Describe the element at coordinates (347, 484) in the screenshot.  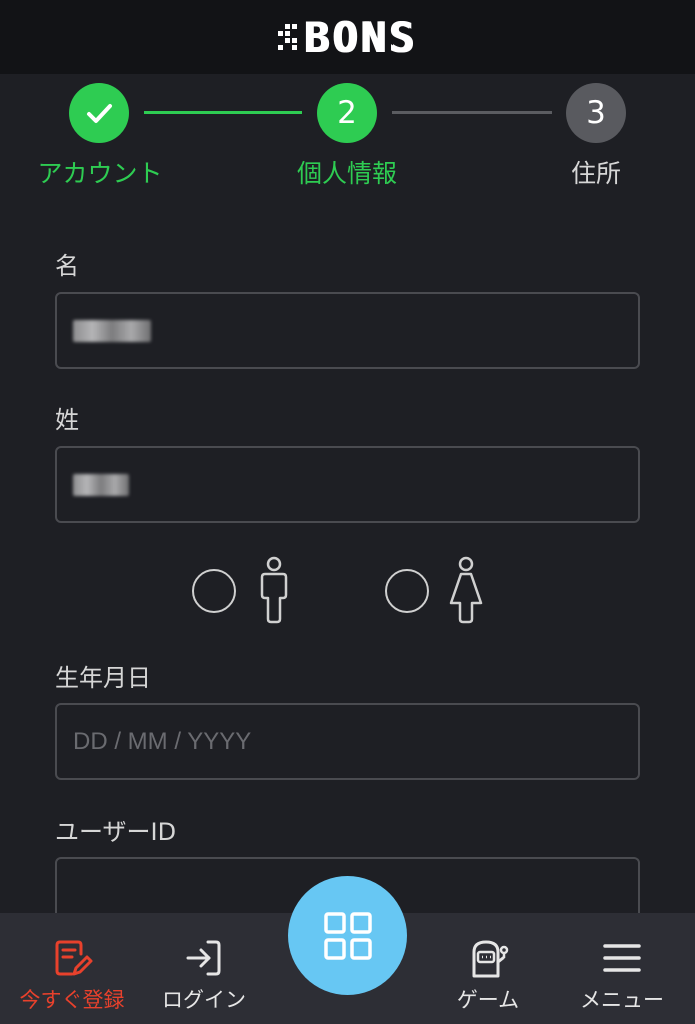
I see `last-name-field` at that location.